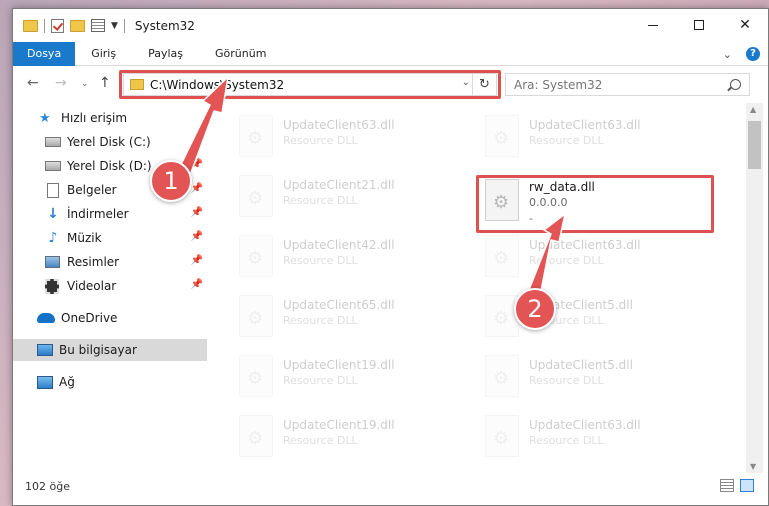  What do you see at coordinates (92, 190) in the screenshot?
I see `sidebar-item-label: Belgeler` at bounding box center [92, 190].